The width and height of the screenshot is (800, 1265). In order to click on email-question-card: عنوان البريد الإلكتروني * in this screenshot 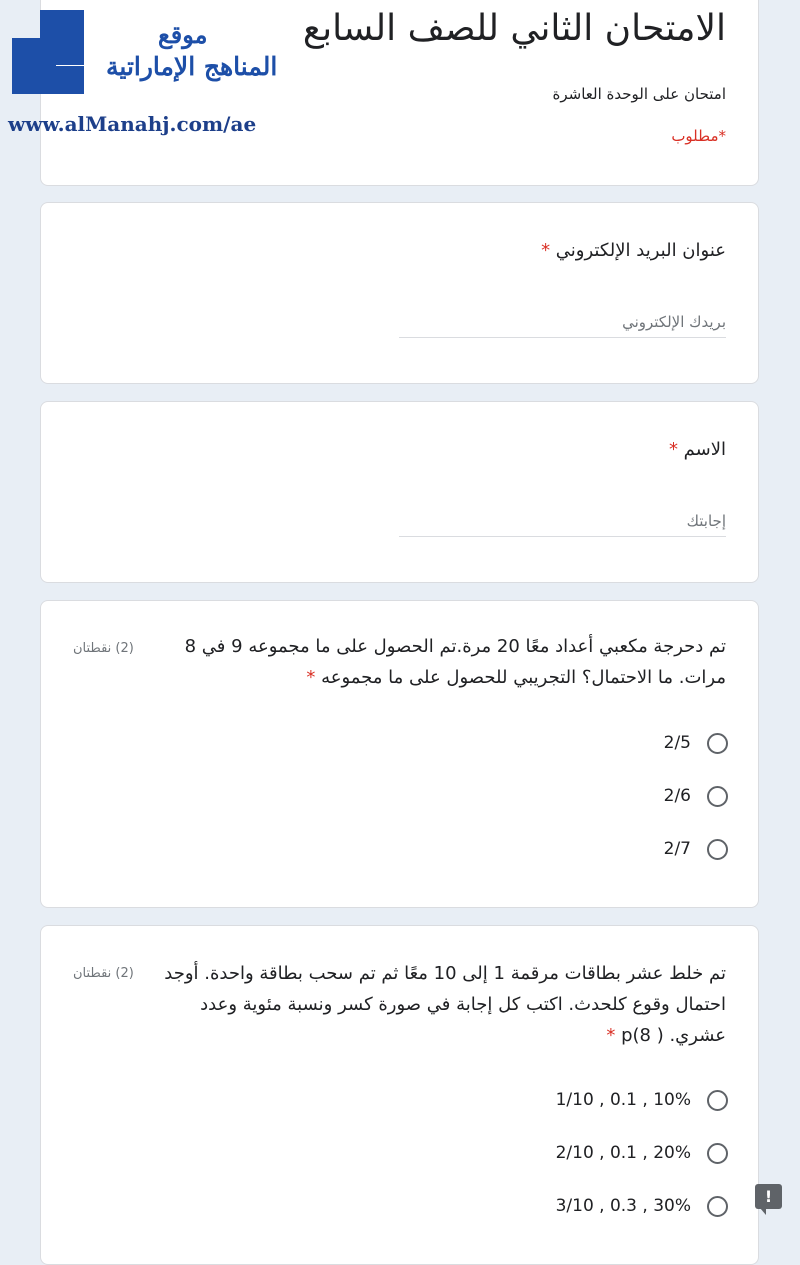, I will do `click(399, 293)`.